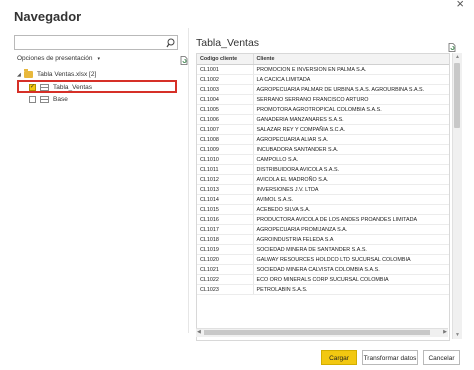  I want to click on cell-codigo: CL1003, so click(225, 89).